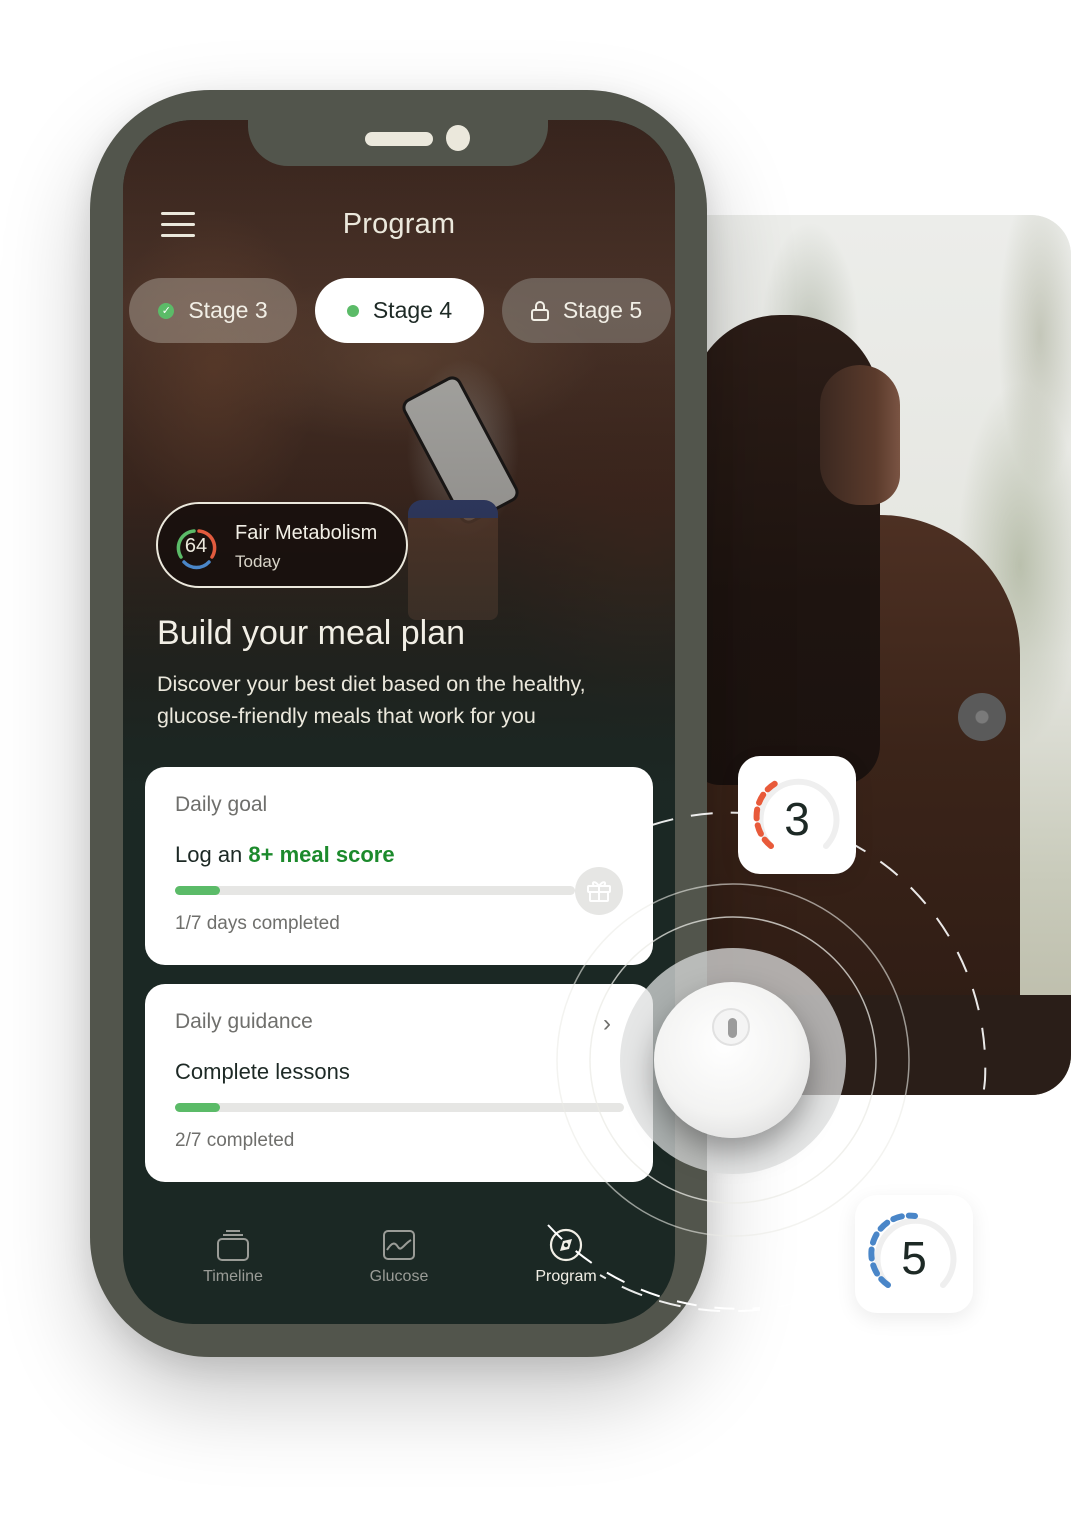  I want to click on gift-icon, so click(599, 891).